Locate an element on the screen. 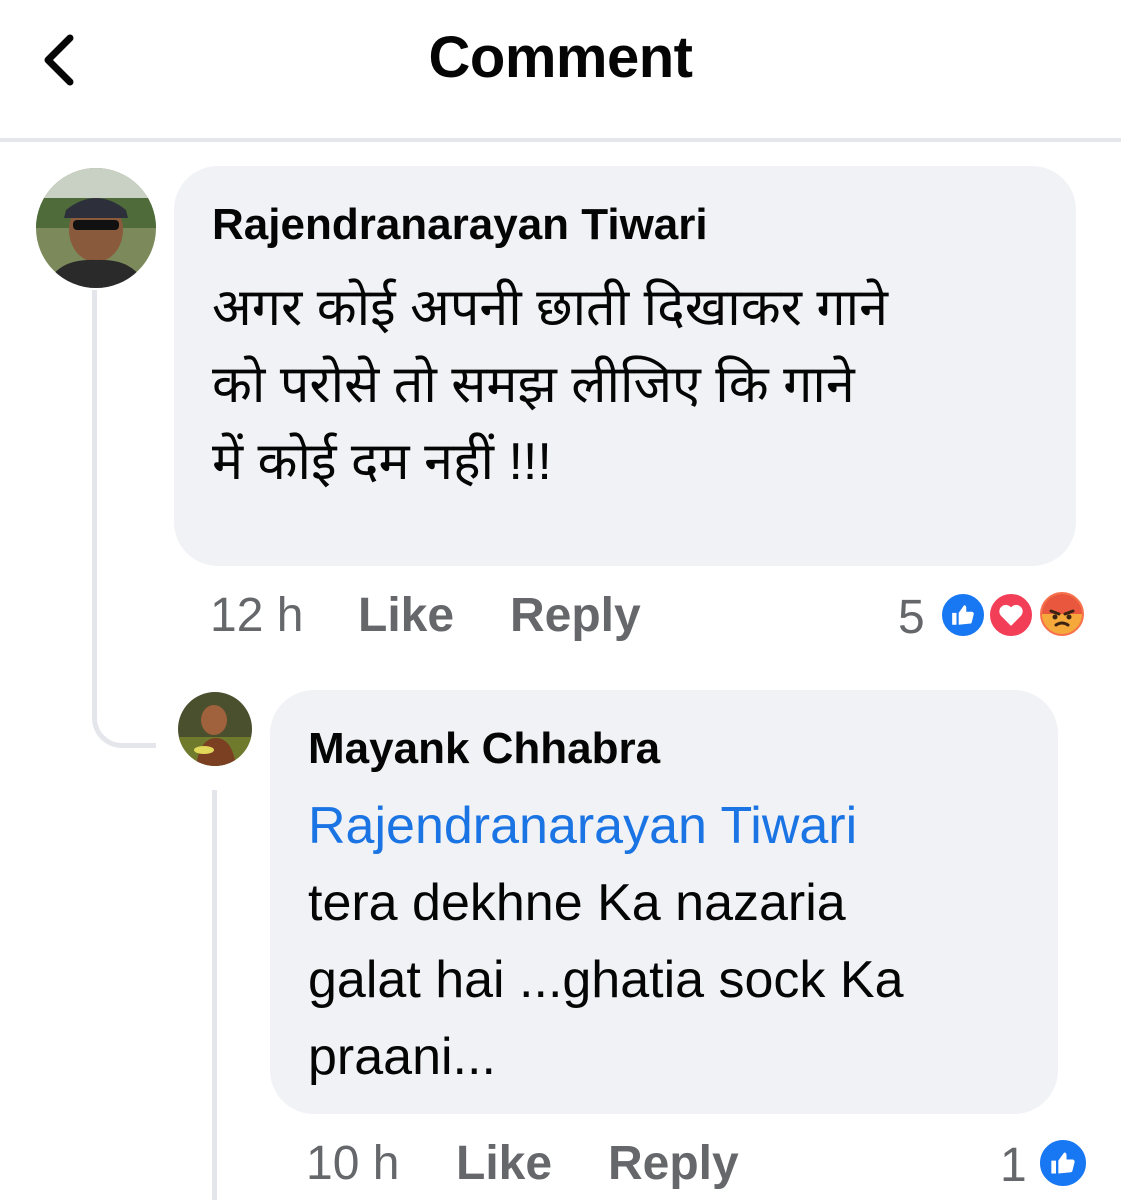 Image resolution: width=1121 pixels, height=1200 pixels. reply-reaction-count: 1 is located at coordinates (1013, 1165).